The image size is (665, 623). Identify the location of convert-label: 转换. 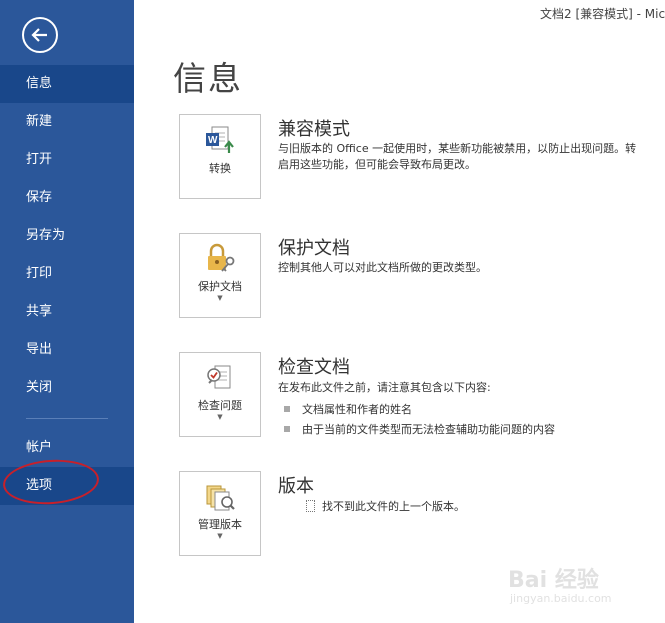
(220, 168).